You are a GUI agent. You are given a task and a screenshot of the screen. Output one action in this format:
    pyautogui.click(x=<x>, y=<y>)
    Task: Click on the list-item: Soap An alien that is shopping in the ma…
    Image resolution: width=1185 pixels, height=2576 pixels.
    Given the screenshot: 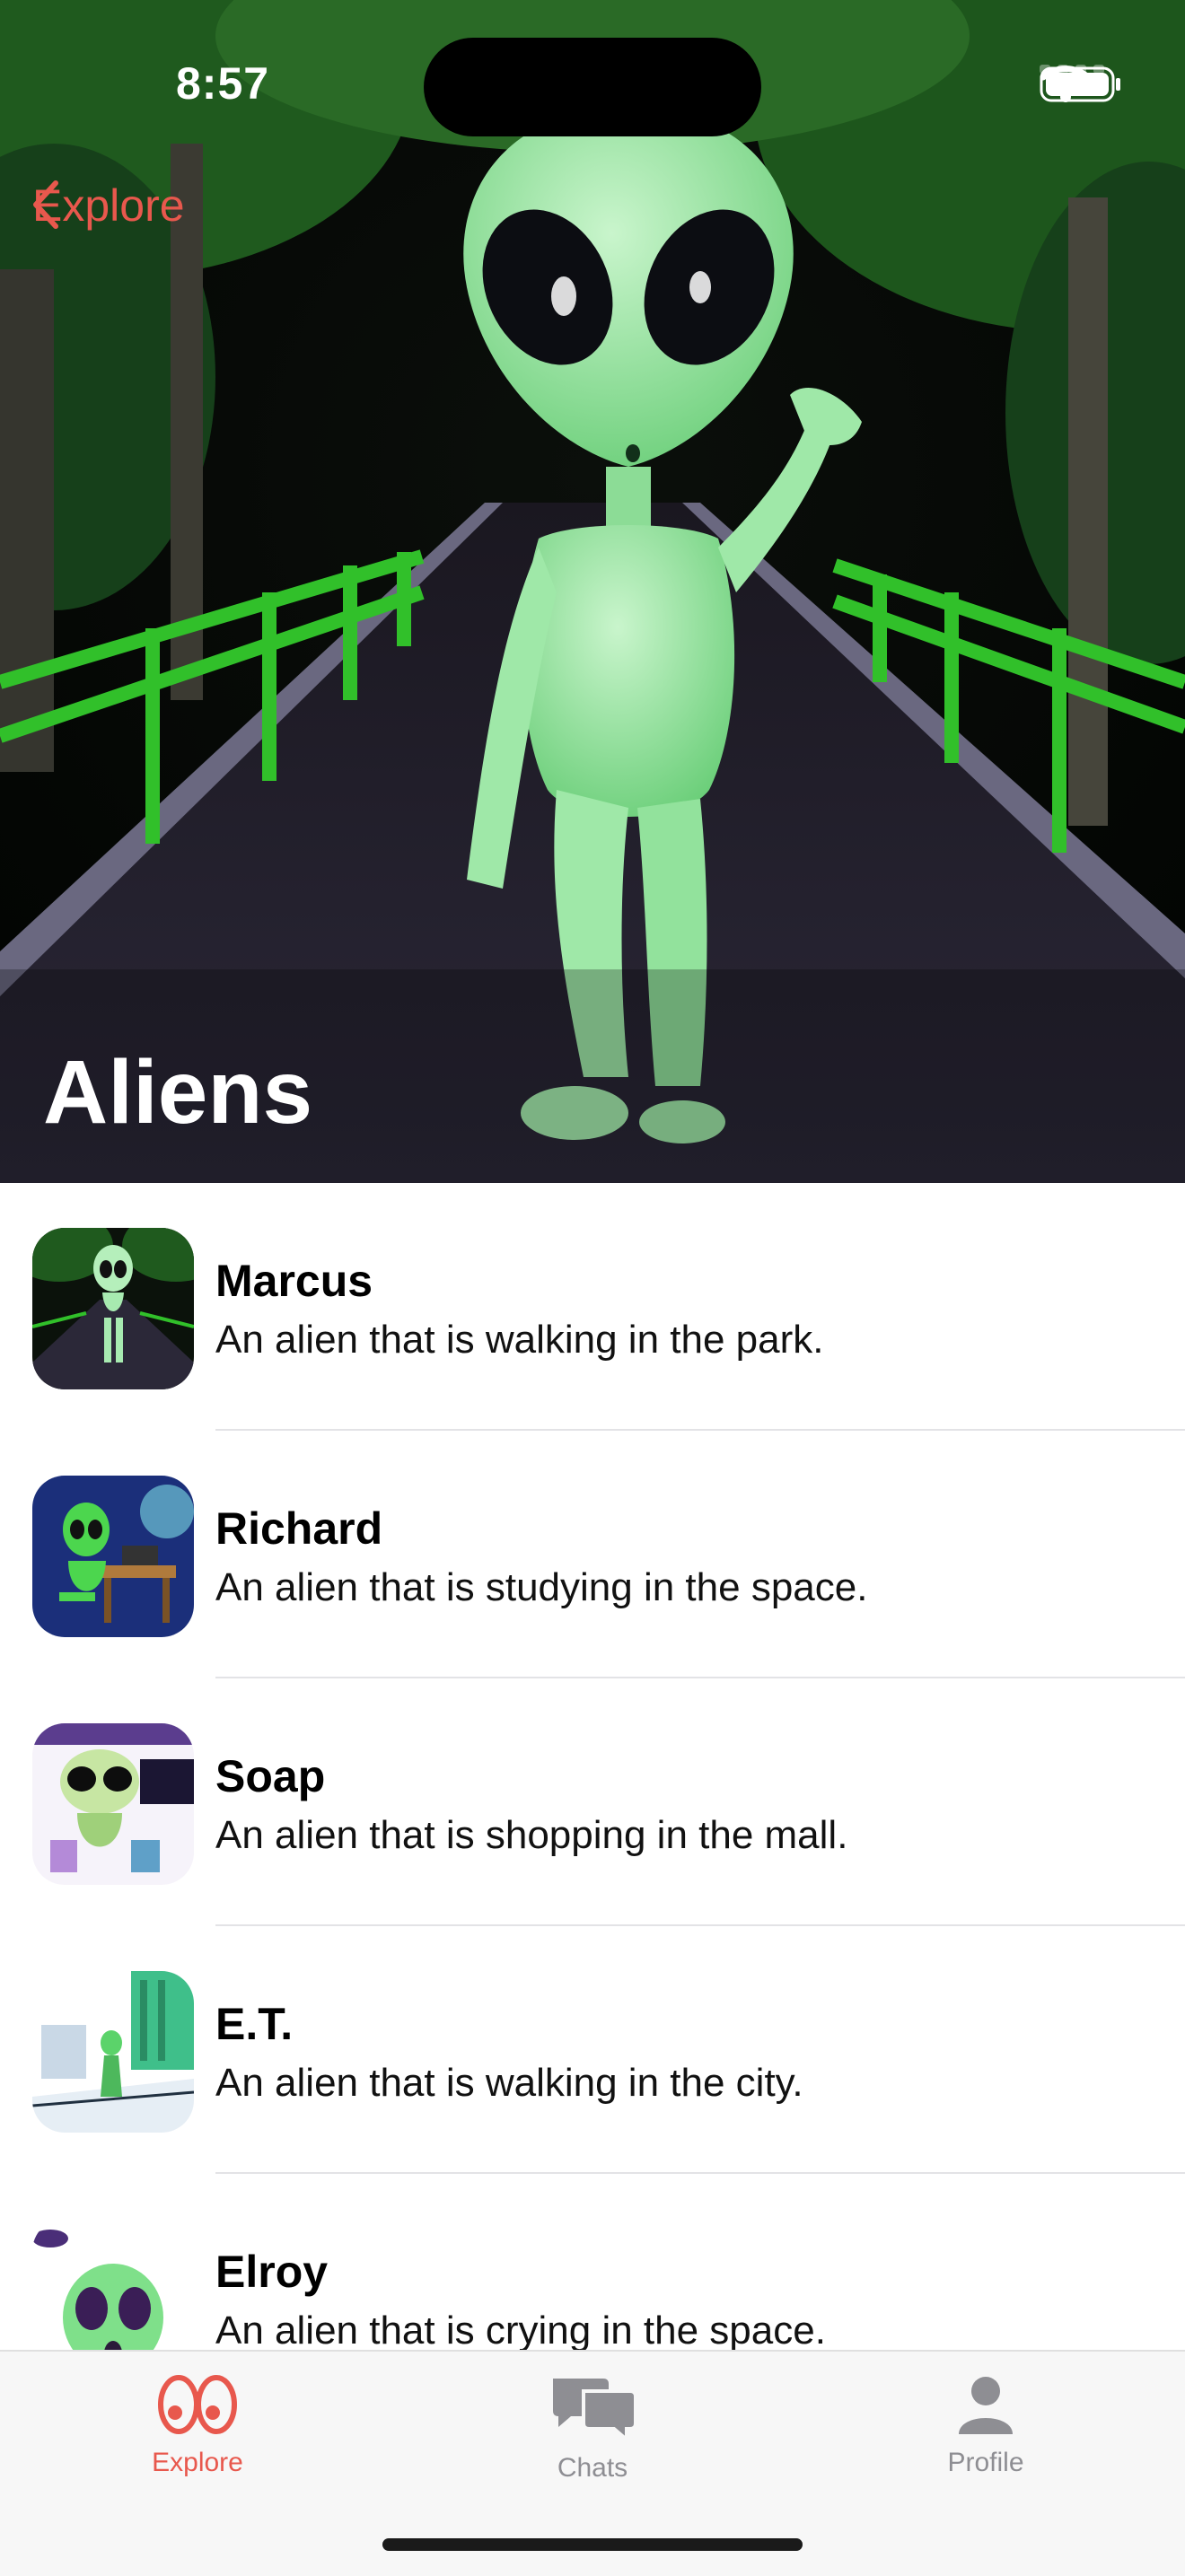 What is the action you would take?
    pyautogui.click(x=592, y=1802)
    